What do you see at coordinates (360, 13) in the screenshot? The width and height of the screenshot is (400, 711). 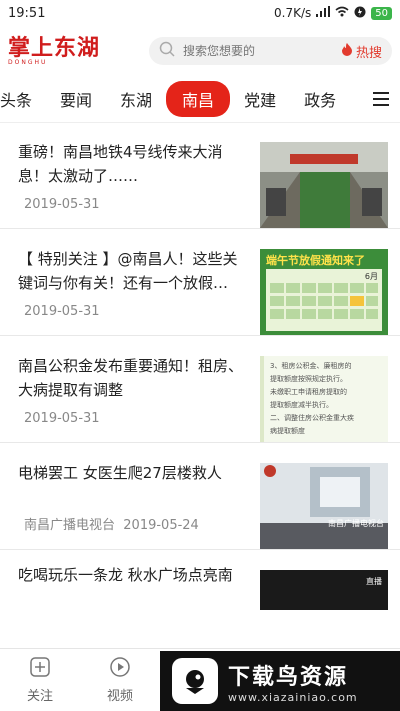 I see `alarm-icon` at bounding box center [360, 13].